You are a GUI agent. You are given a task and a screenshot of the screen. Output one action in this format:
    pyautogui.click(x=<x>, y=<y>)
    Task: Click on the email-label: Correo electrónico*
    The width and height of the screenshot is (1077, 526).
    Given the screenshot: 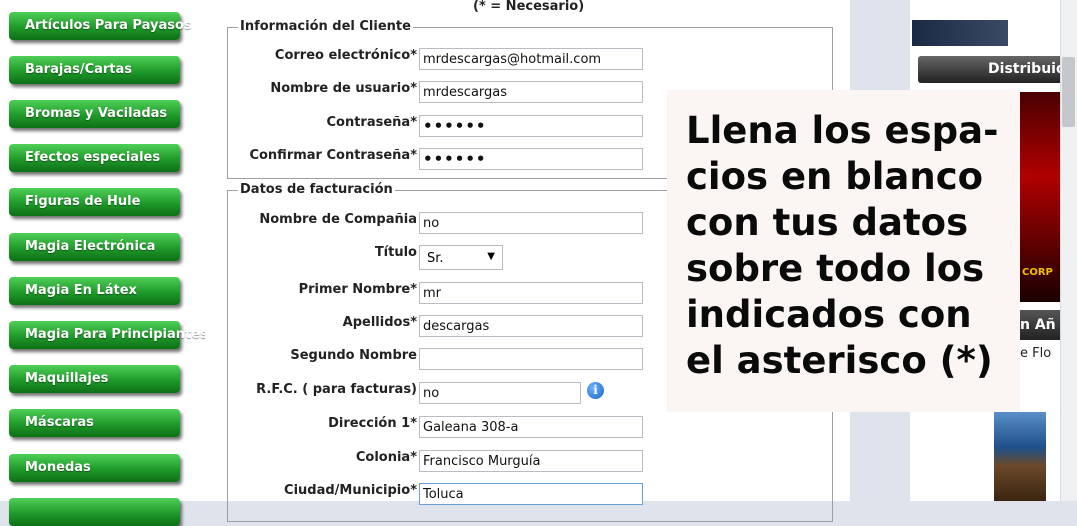 What is the action you would take?
    pyautogui.click(x=345, y=55)
    